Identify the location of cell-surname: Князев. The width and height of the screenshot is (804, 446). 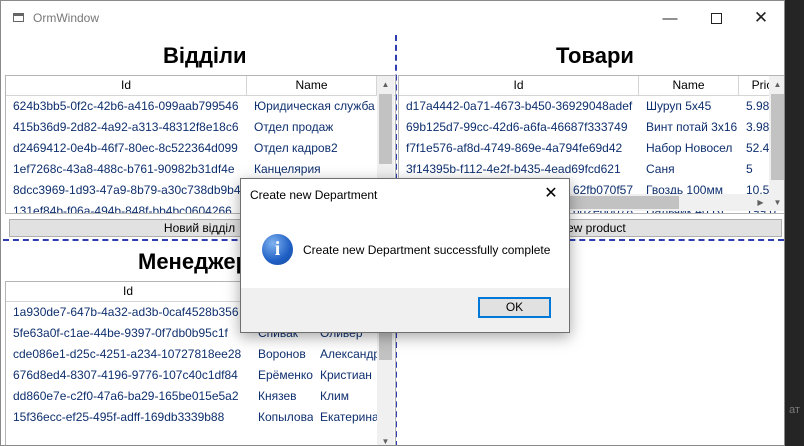
(277, 396).